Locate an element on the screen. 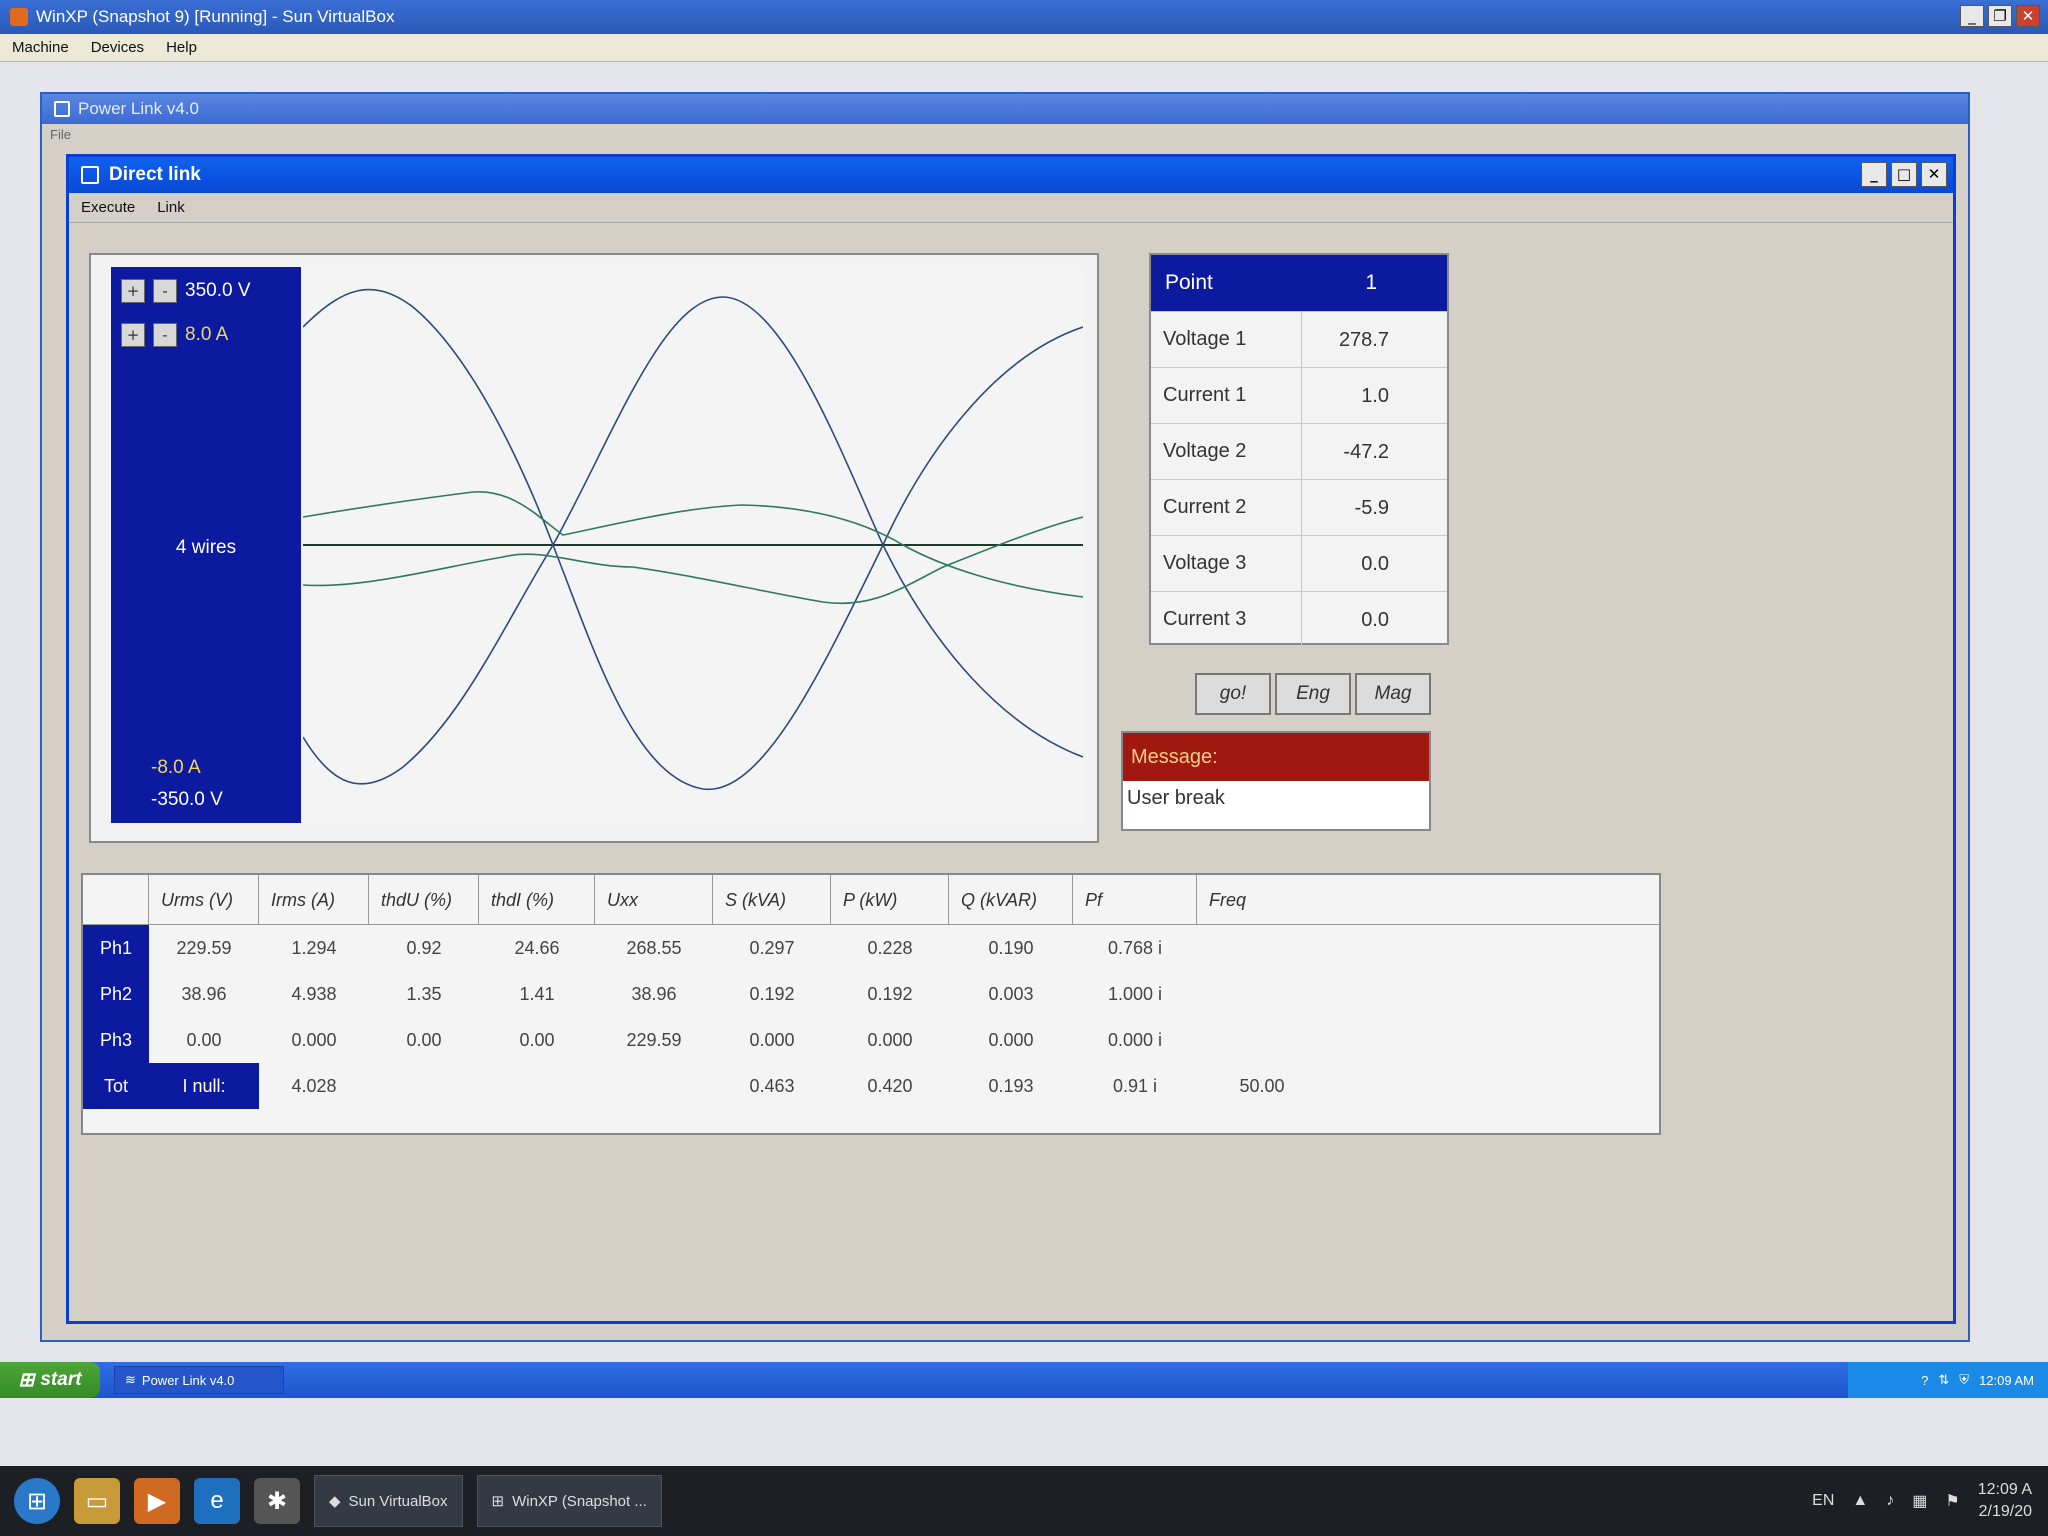  voltage-scale-max: 350.0 V is located at coordinates (218, 290).